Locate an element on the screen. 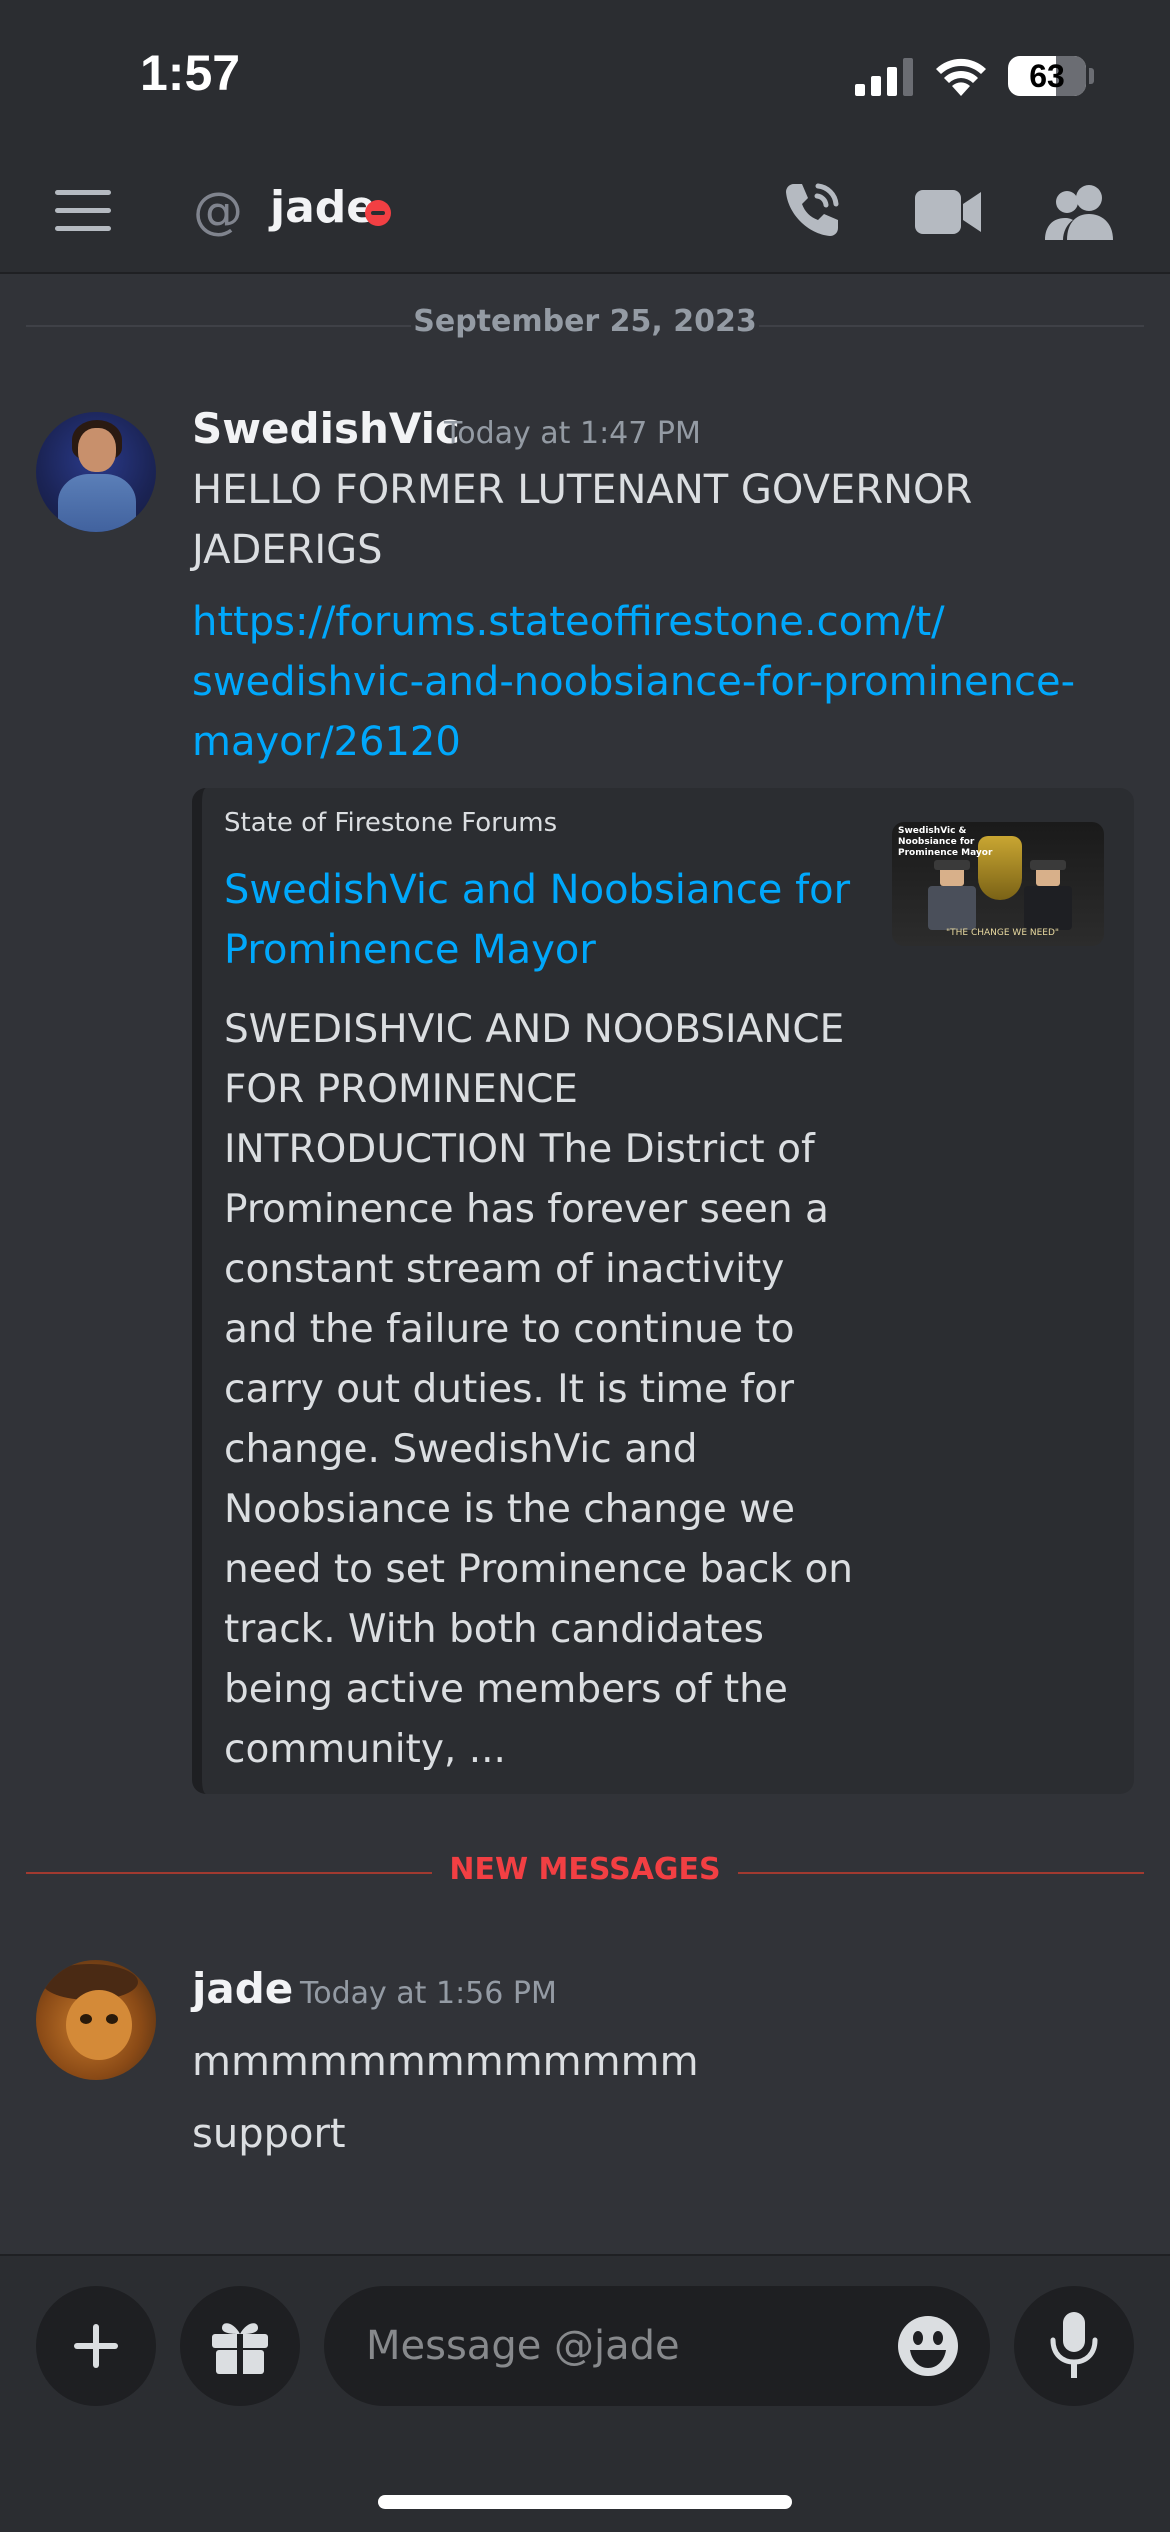 The height and width of the screenshot is (2532, 1170). embed-title-line: Prominence Mayor is located at coordinates (544, 950).